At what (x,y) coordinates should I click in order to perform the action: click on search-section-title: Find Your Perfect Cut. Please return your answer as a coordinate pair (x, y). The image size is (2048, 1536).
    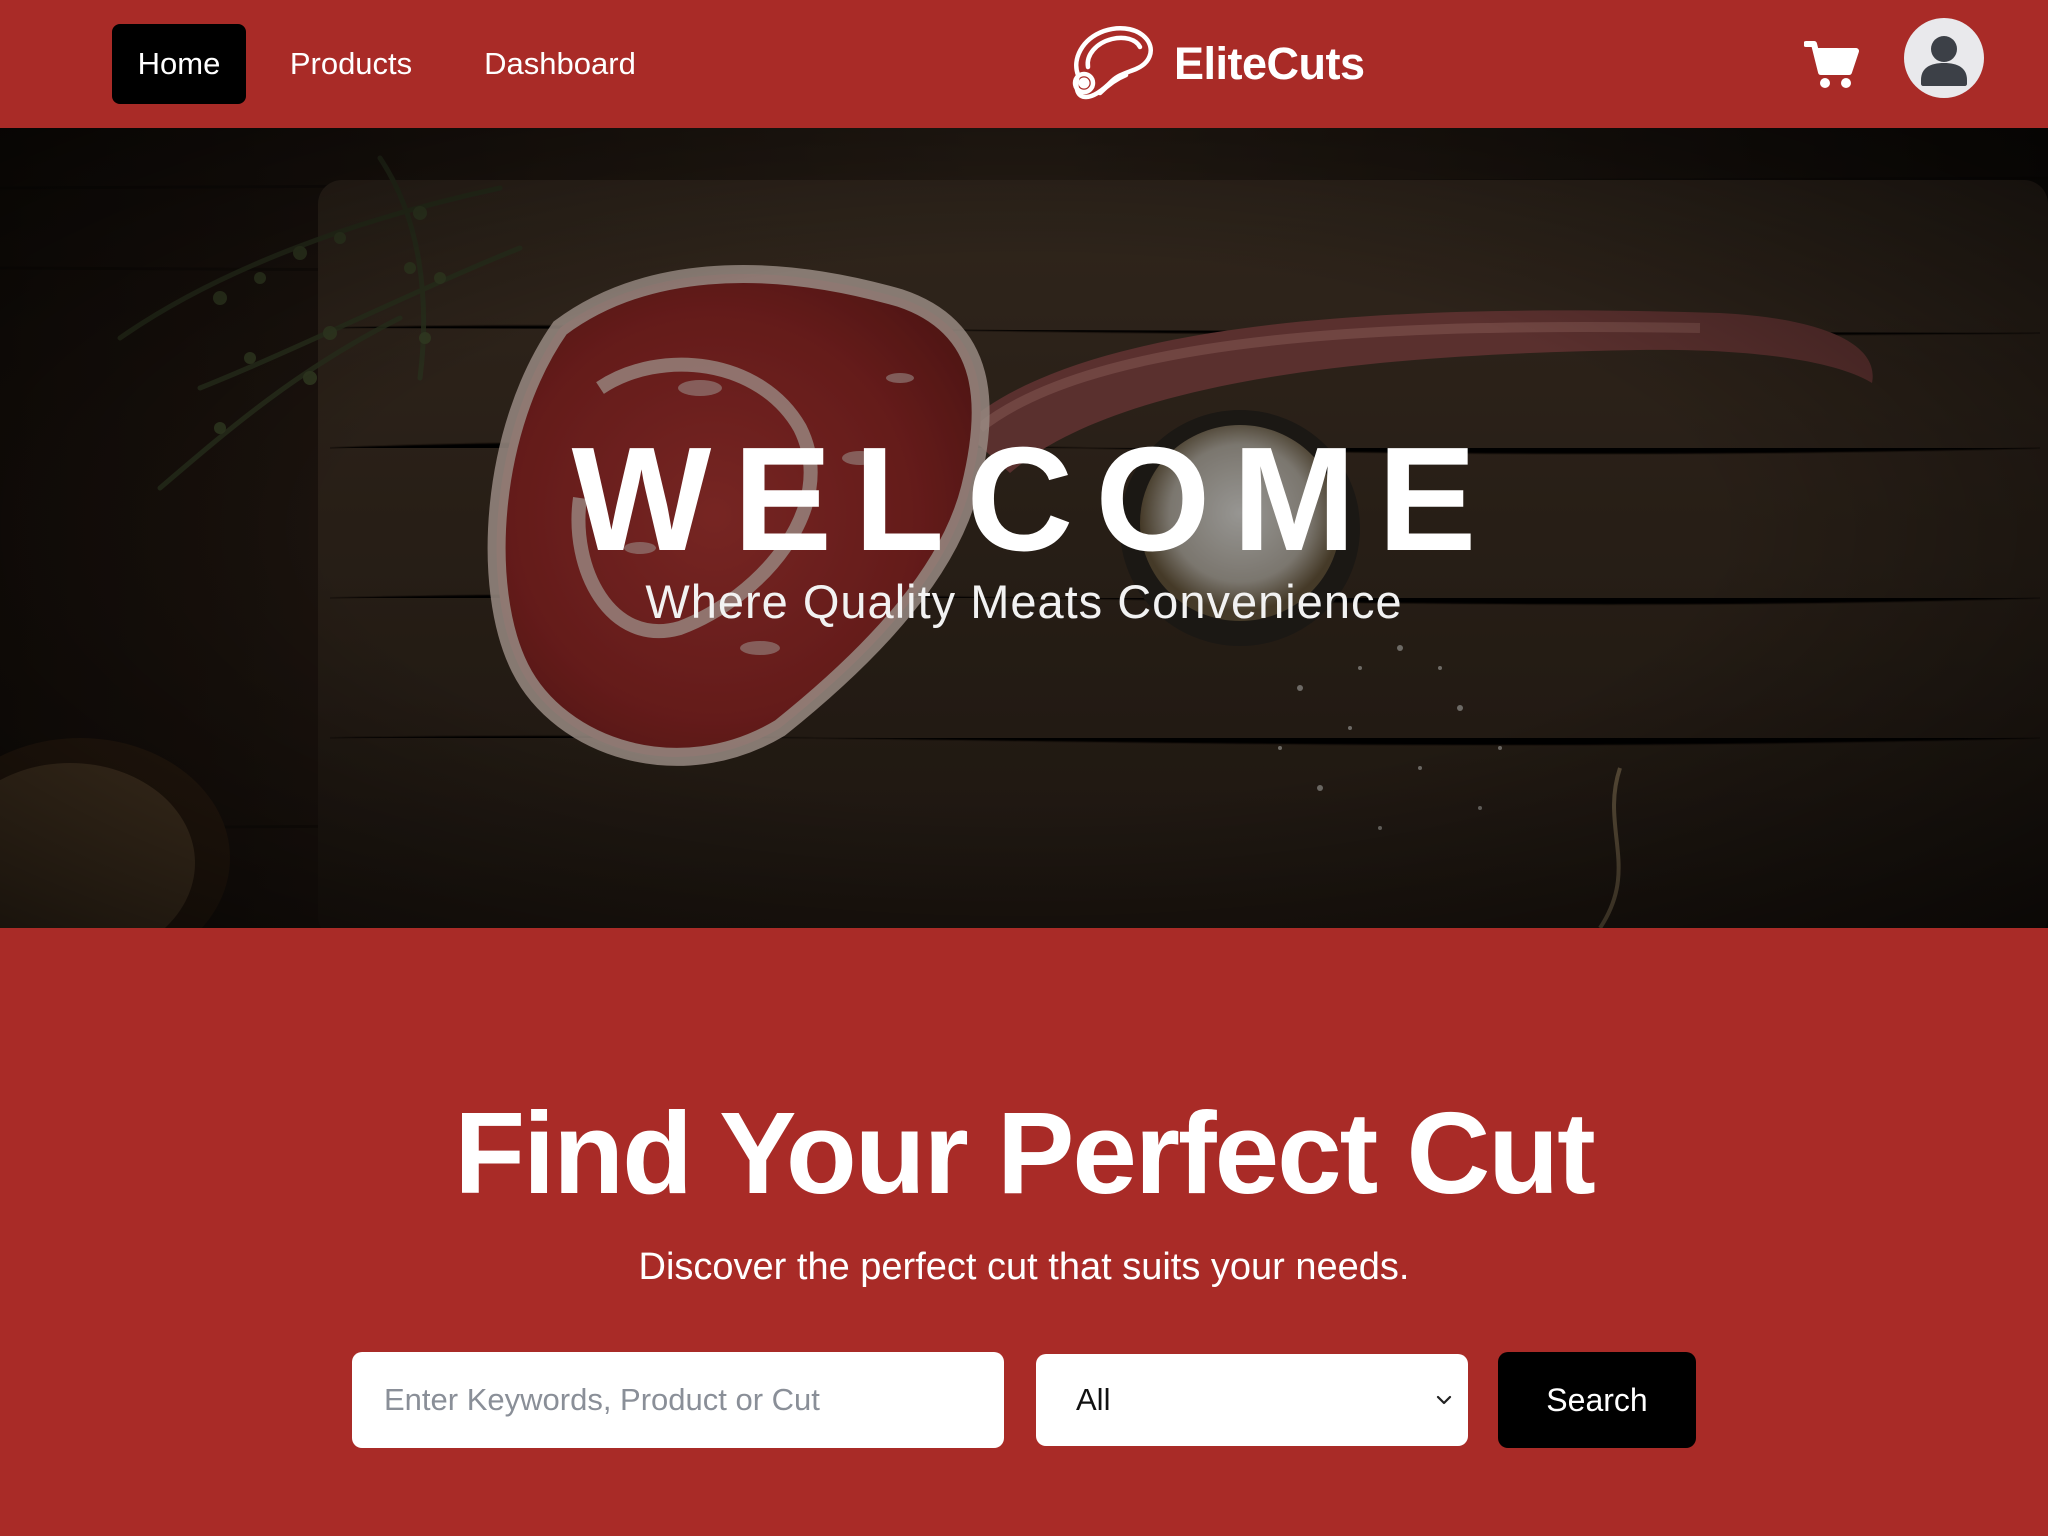
    Looking at the image, I should click on (1025, 1153).